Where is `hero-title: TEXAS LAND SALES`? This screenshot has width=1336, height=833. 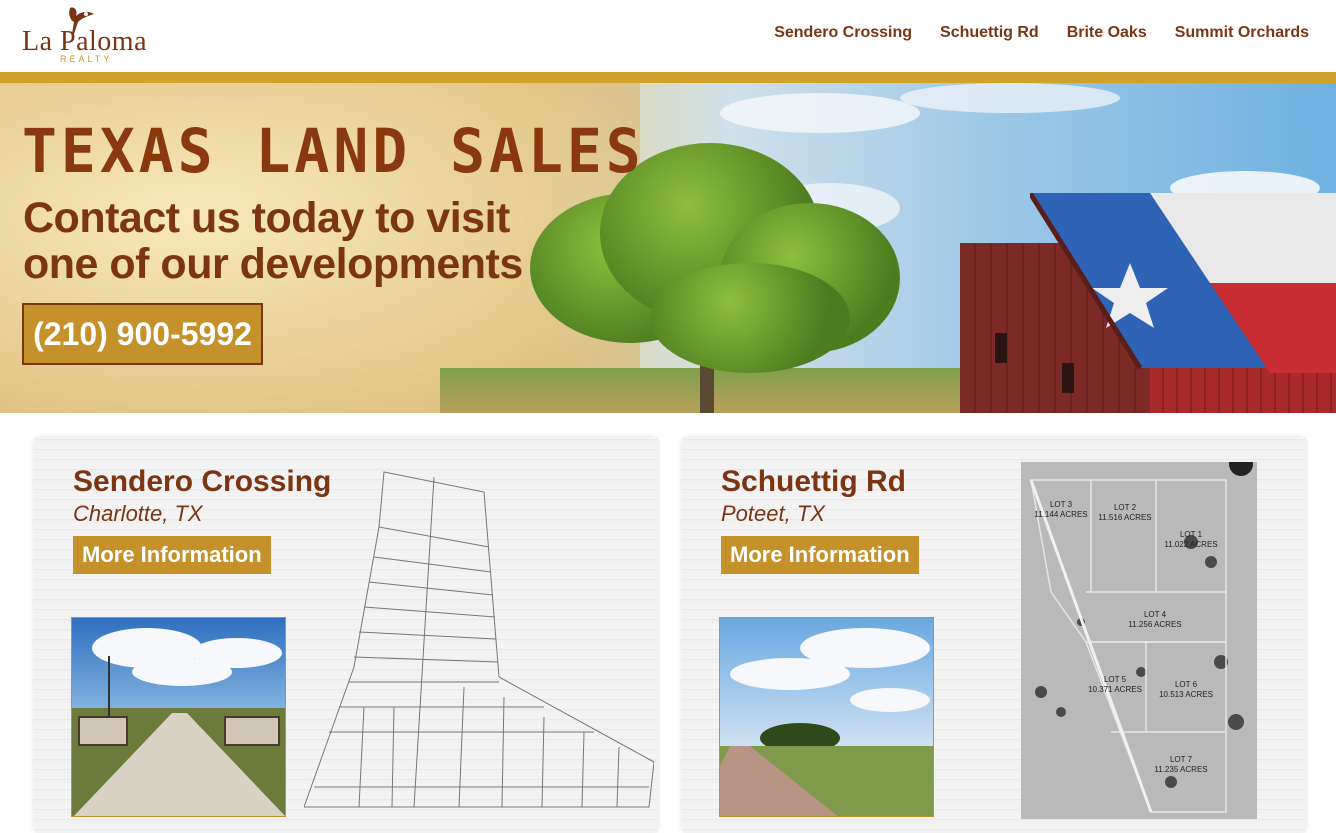
hero-title: TEXAS LAND SALES is located at coordinates (333, 151).